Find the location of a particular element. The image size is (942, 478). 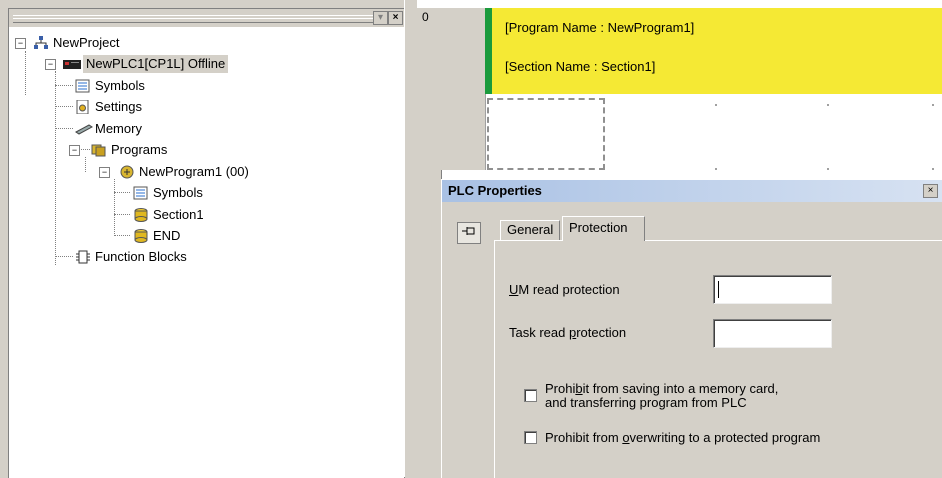

tab-general: General is located at coordinates (530, 230).